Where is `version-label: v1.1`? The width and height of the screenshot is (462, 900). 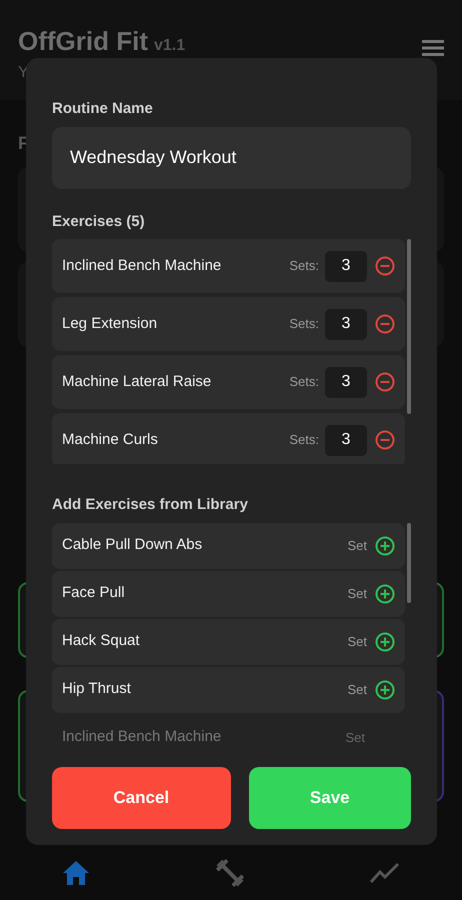
version-label: v1.1 is located at coordinates (170, 45).